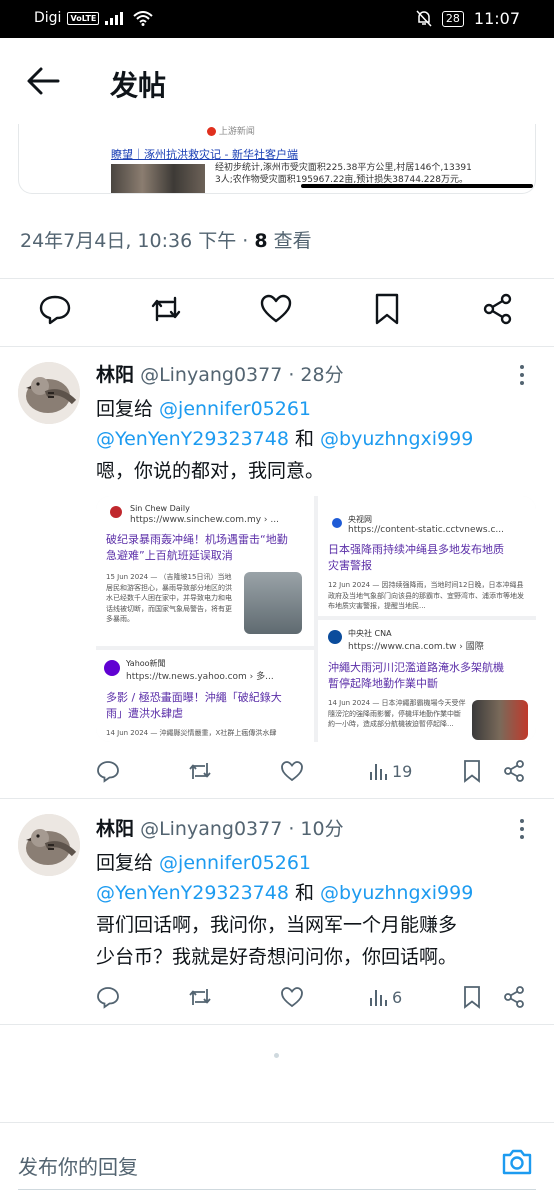 Image resolution: width=554 pixels, height=1200 pixels. What do you see at coordinates (337, 523) in the screenshot?
I see `cctv-logo-icon` at bounding box center [337, 523].